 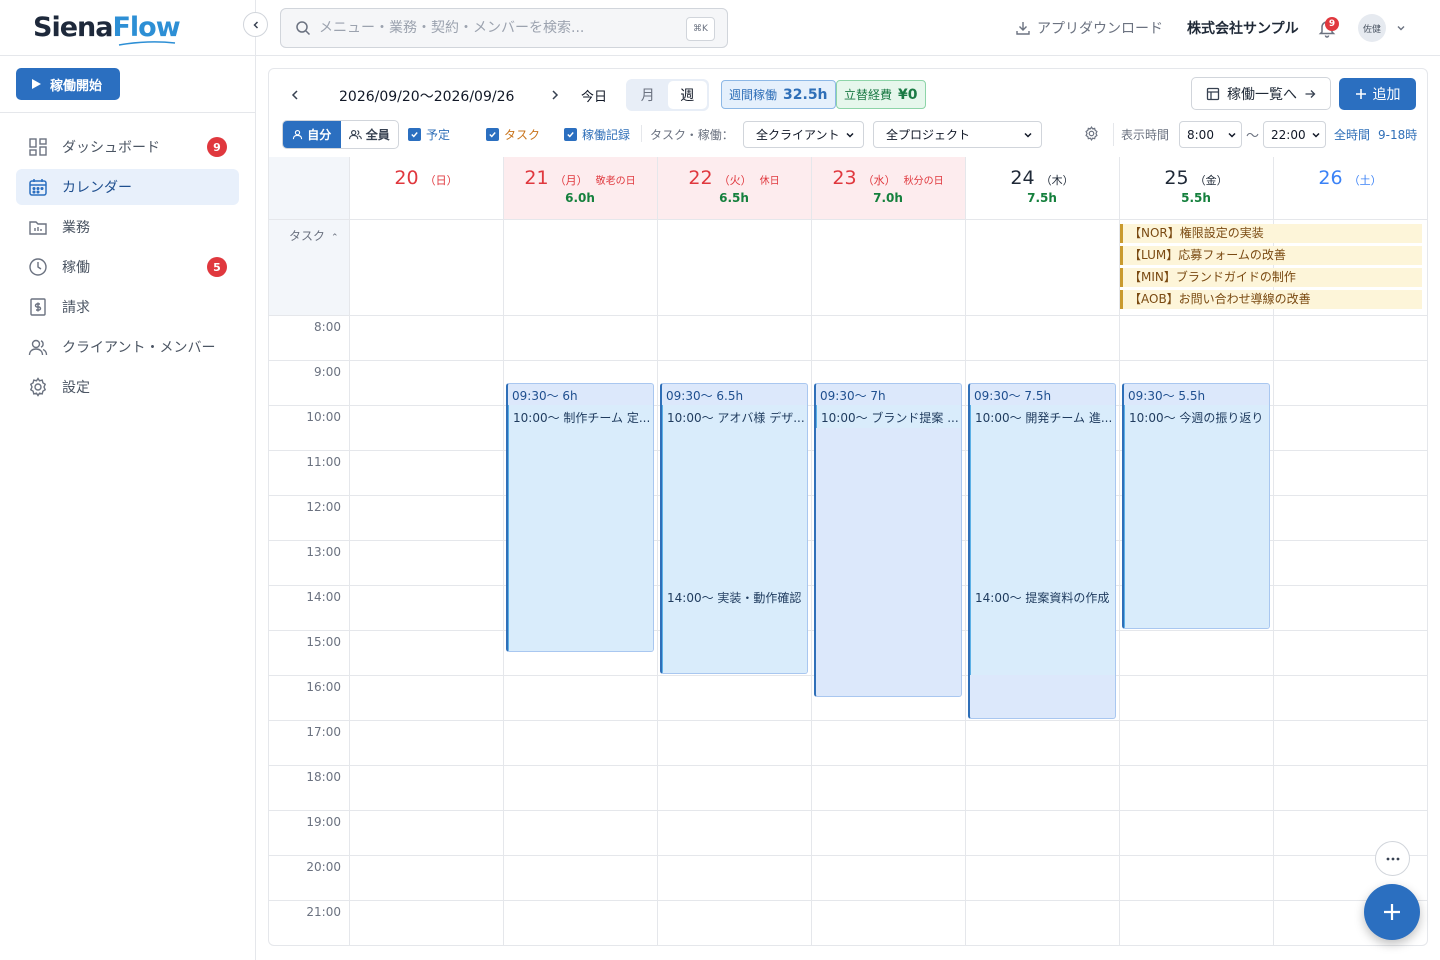 I want to click on nav-label: ダッシュボード, so click(x=111, y=148).